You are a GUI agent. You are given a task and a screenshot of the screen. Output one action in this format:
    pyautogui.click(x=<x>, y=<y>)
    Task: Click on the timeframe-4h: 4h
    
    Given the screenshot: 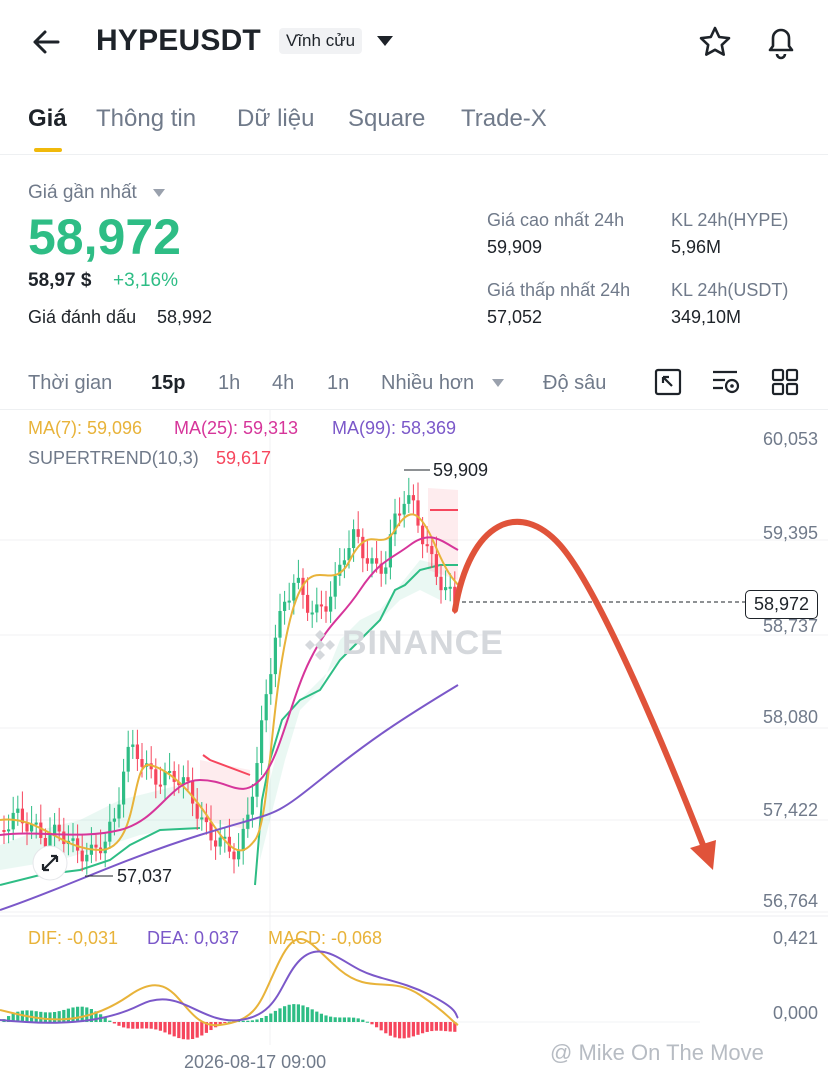 What is the action you would take?
    pyautogui.click(x=283, y=383)
    